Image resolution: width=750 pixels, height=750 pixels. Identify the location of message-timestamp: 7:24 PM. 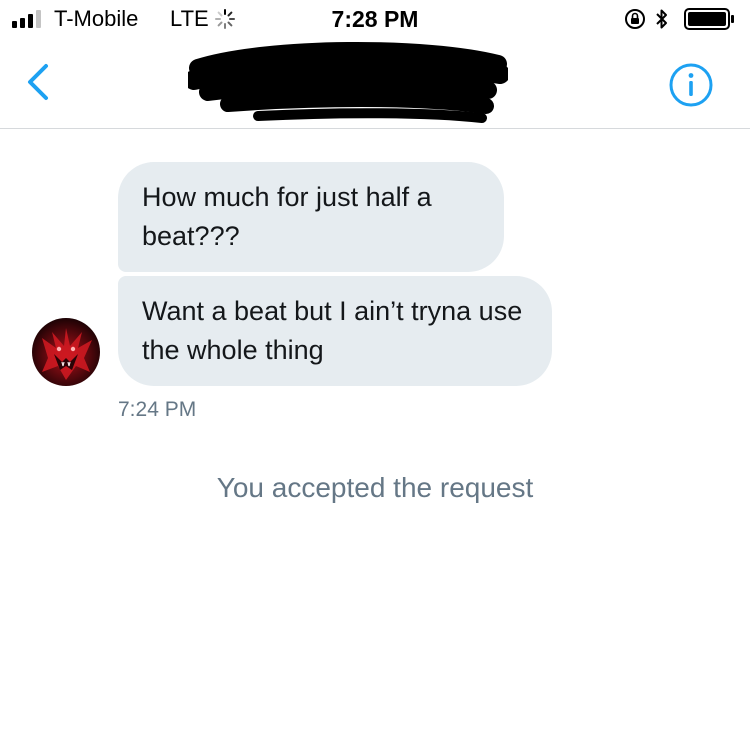
(157, 409).